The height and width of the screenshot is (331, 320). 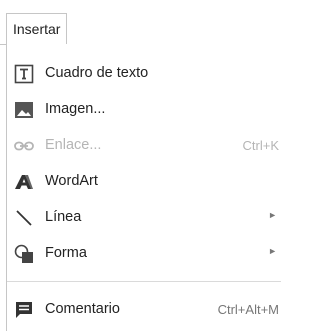 What do you see at coordinates (24, 182) in the screenshot?
I see `wordart-icon` at bounding box center [24, 182].